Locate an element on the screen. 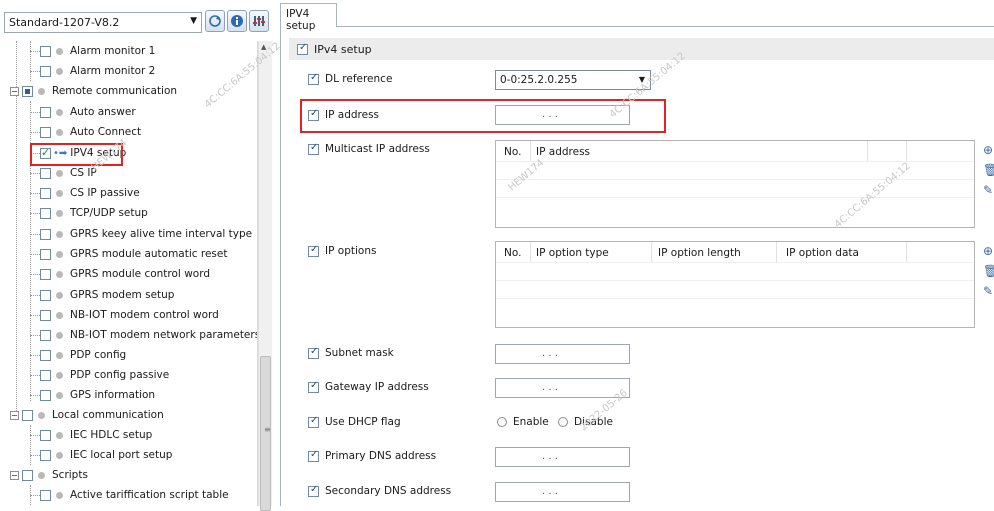 The width and height of the screenshot is (994, 511). dl-reference-select: 0-0:25.2.0.255 ▼ is located at coordinates (573, 80).